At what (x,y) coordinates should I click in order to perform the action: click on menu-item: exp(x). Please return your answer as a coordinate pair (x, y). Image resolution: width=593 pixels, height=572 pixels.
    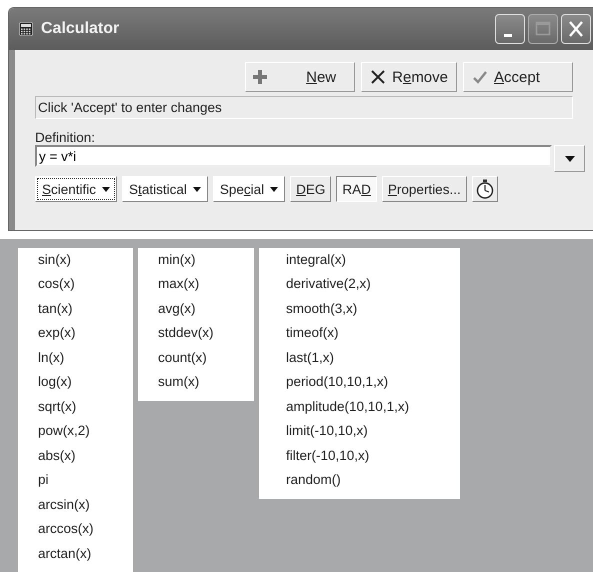
    Looking at the image, I should click on (75, 333).